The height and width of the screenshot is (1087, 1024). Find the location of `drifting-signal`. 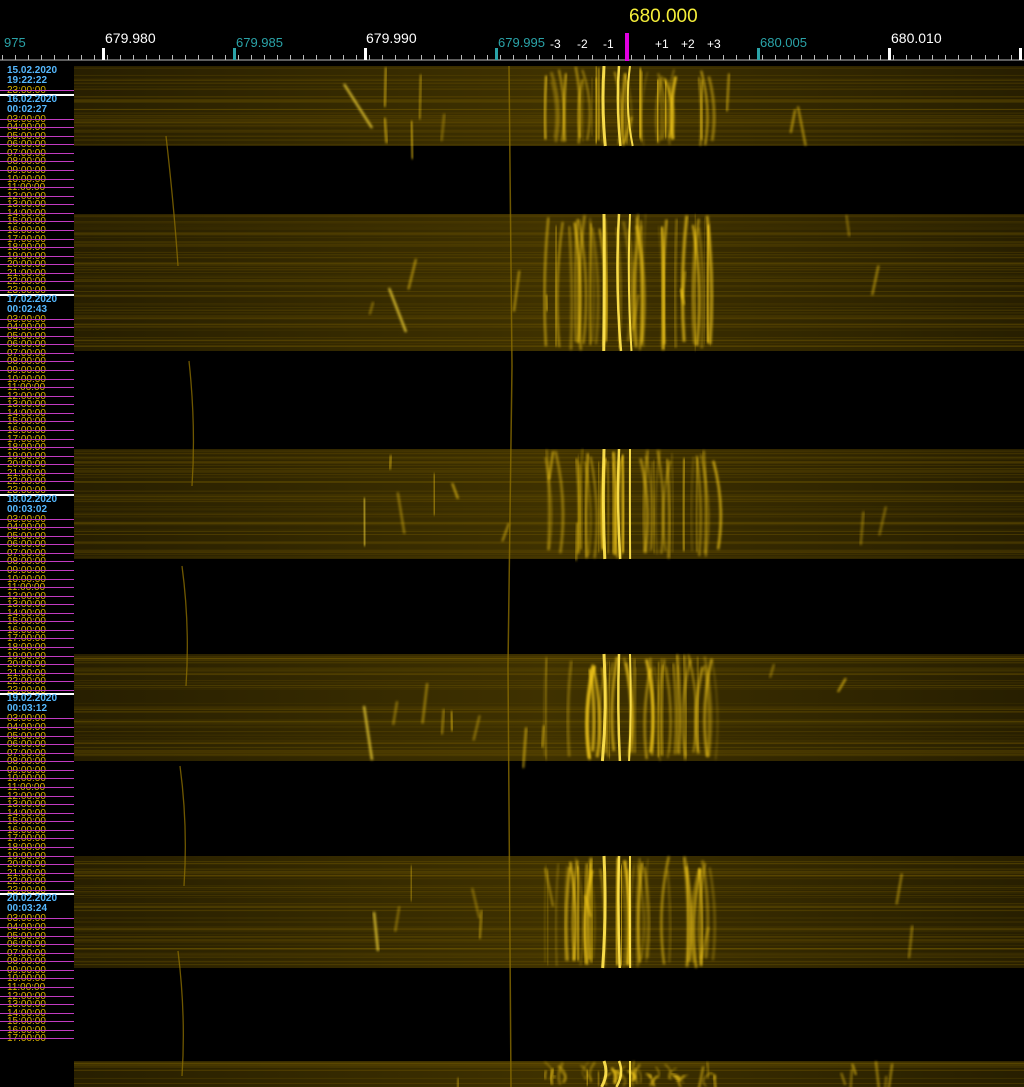

drifting-signal is located at coordinates (451, 721).